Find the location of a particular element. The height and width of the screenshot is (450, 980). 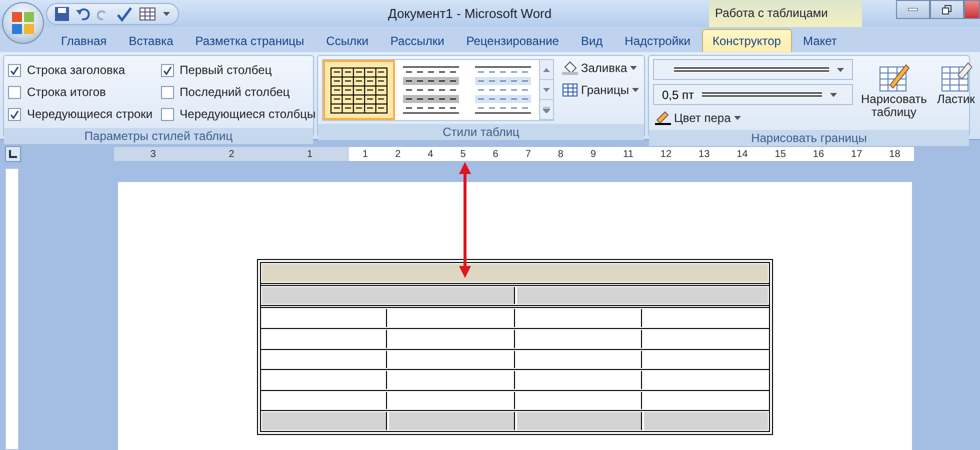

office-logo-icon is located at coordinates (23, 23).